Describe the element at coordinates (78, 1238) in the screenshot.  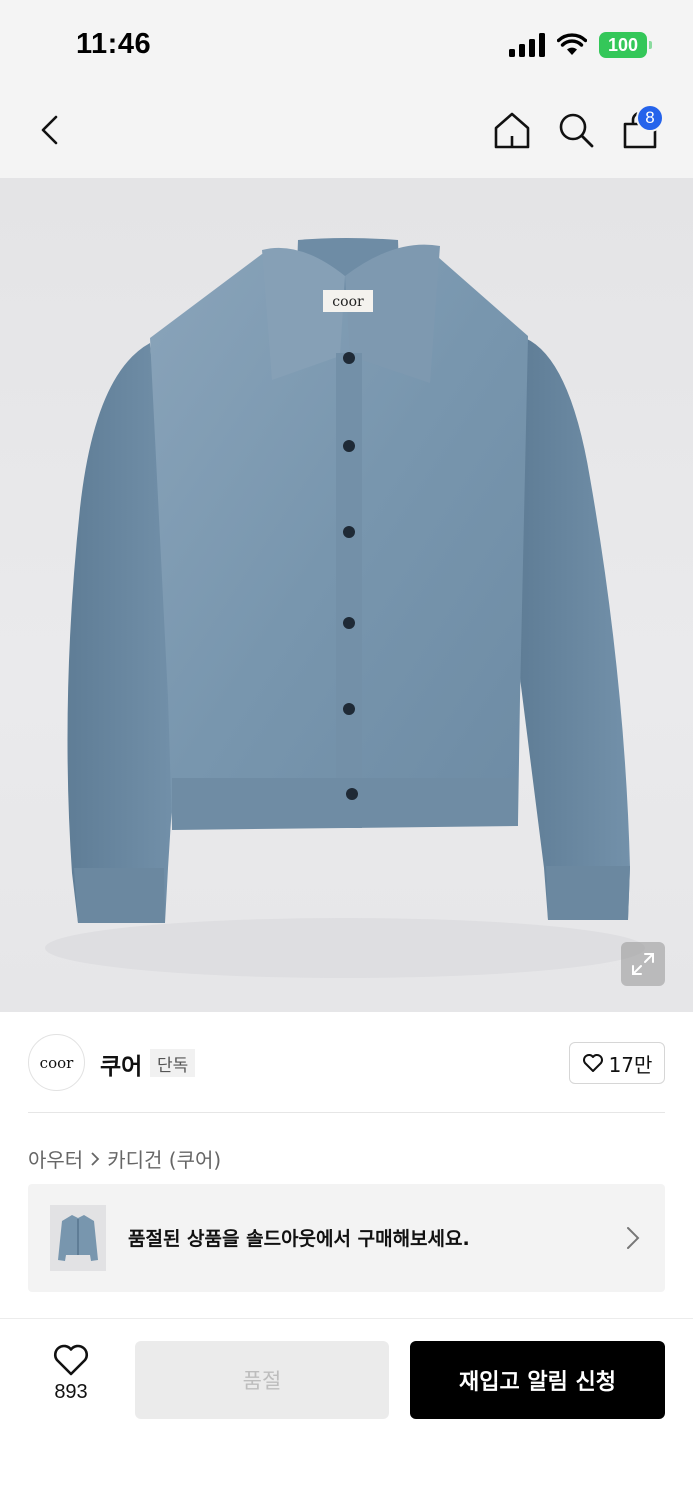
I see `soldout-thumbnail` at that location.